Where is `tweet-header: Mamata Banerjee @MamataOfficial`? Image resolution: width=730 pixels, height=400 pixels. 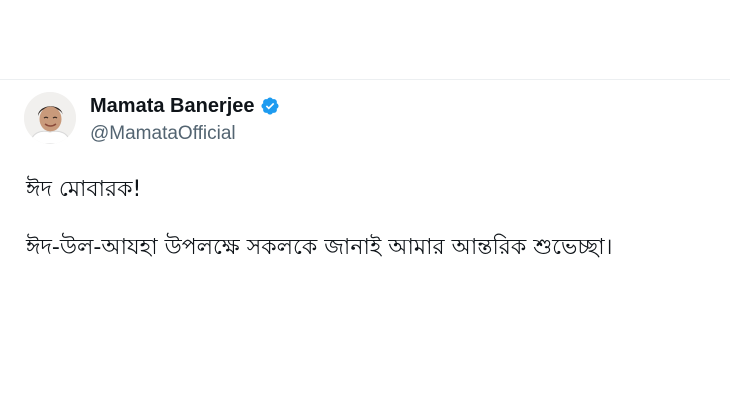
tweet-header: Mamata Banerjee @MamataOfficial is located at coordinates (369, 118).